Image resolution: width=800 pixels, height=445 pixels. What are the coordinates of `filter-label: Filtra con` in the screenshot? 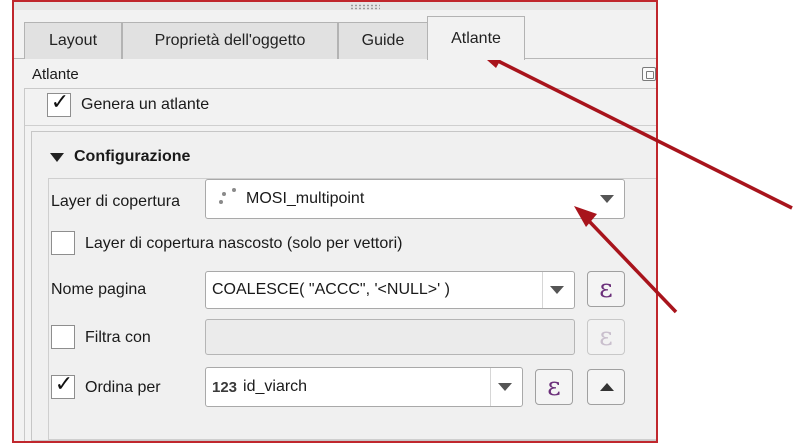 It's located at (118, 337).